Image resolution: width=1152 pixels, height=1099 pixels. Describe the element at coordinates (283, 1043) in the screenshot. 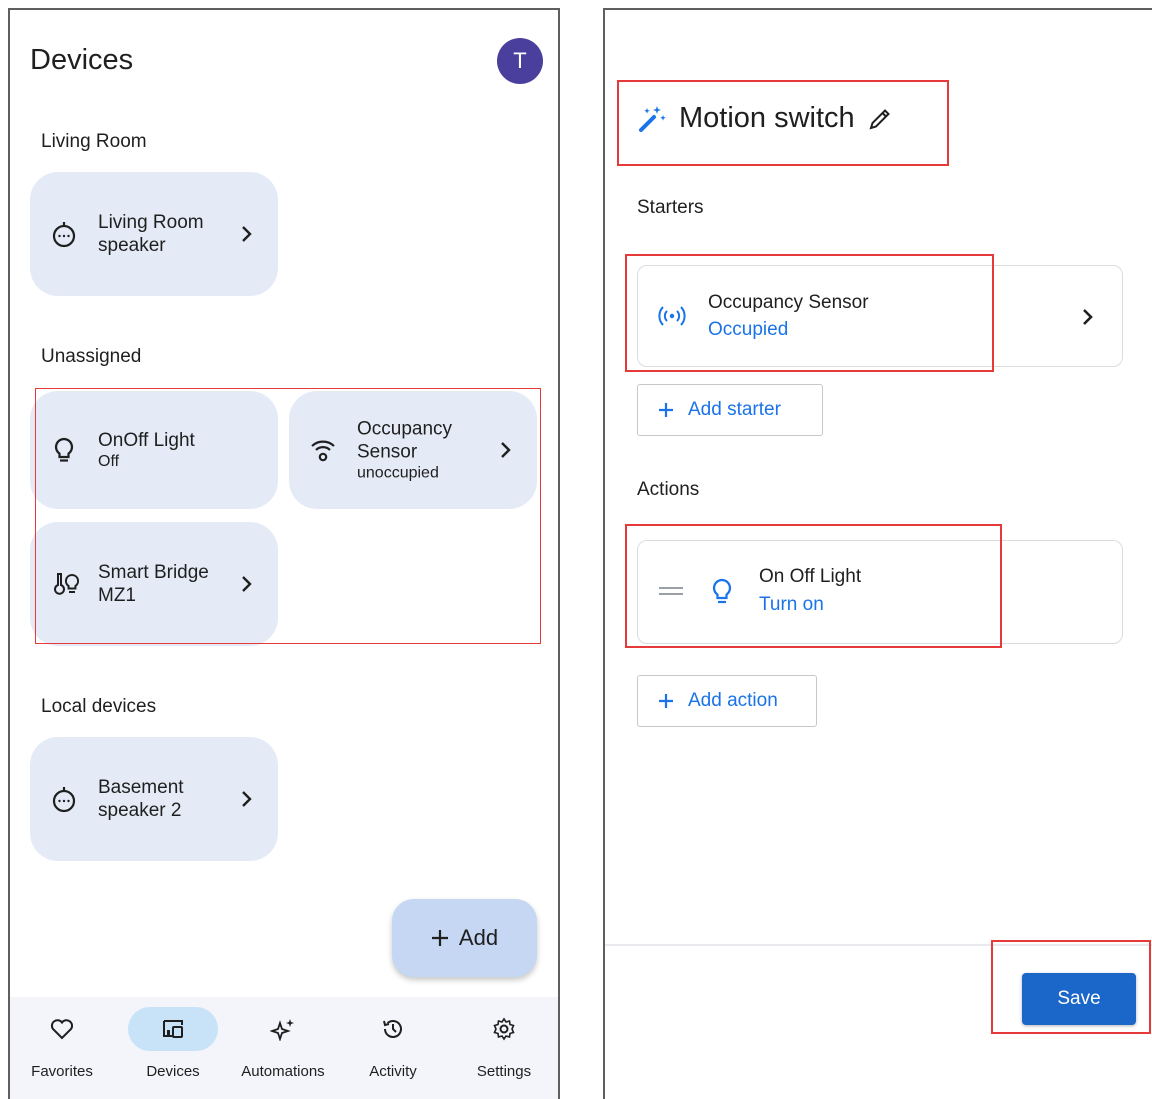

I see `nav-item-automations: Automations` at that location.